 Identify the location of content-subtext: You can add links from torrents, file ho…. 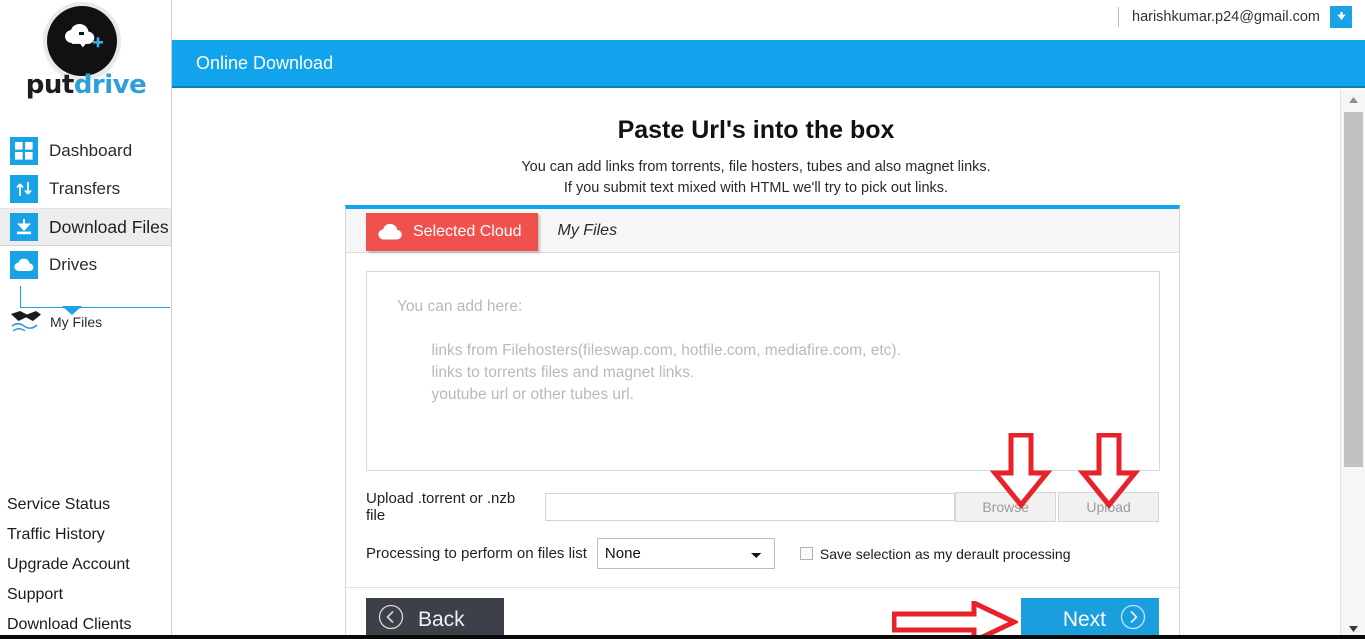
(756, 178).